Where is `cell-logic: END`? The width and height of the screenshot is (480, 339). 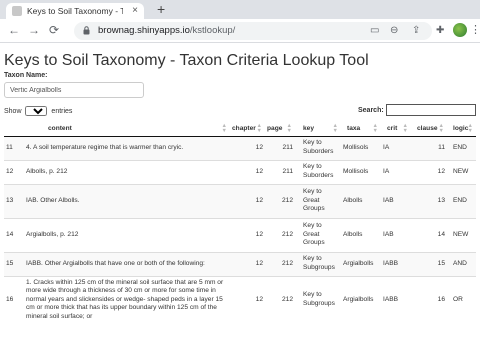 cell-logic: END is located at coordinates (461, 147).